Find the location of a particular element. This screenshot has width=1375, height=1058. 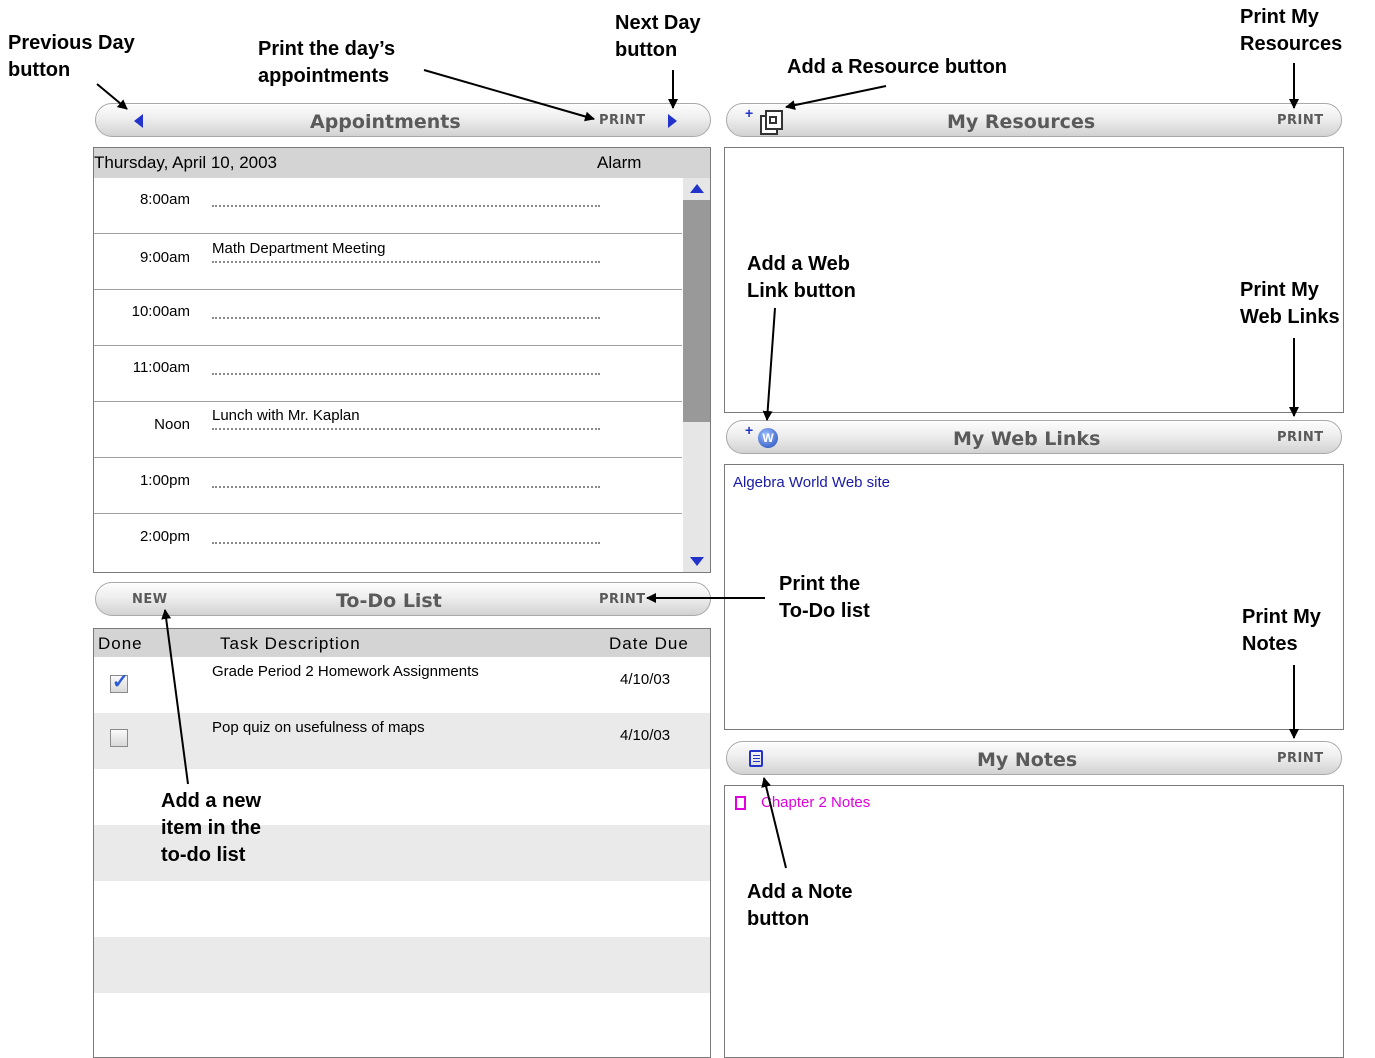

previous-day-button is located at coordinates (138, 121).